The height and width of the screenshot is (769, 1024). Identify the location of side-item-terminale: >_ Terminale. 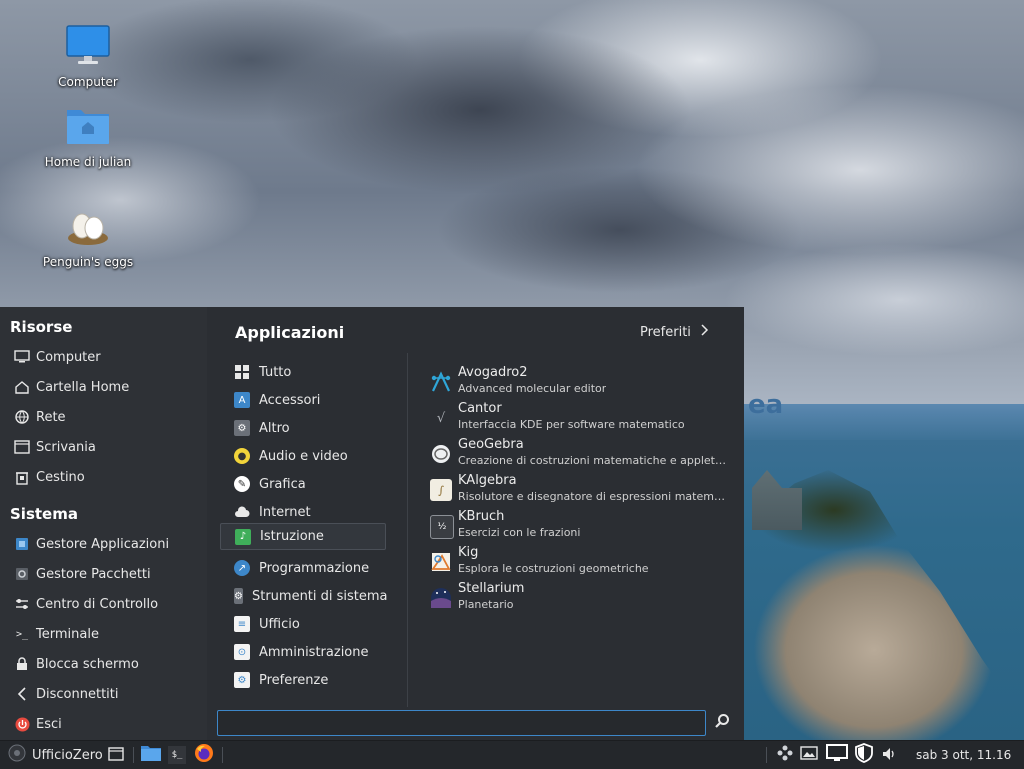
(56, 634).